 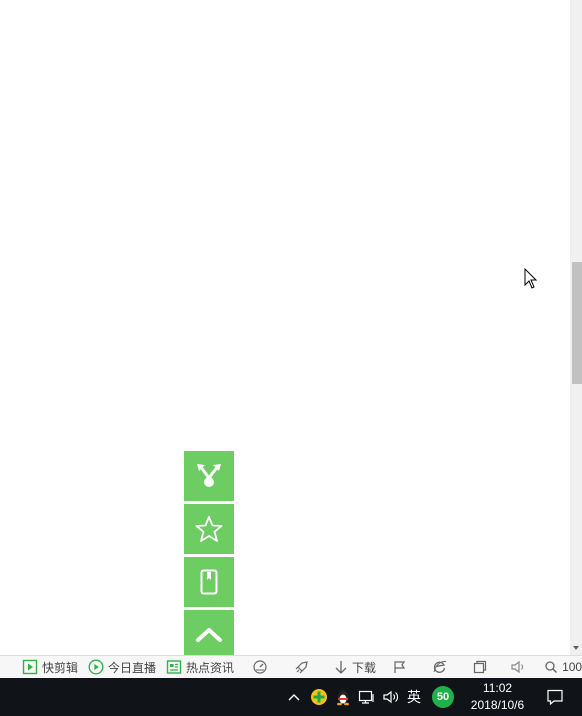 I want to click on windows-taskbar: 英 50 11:02 2018/10/6, so click(x=291, y=697).